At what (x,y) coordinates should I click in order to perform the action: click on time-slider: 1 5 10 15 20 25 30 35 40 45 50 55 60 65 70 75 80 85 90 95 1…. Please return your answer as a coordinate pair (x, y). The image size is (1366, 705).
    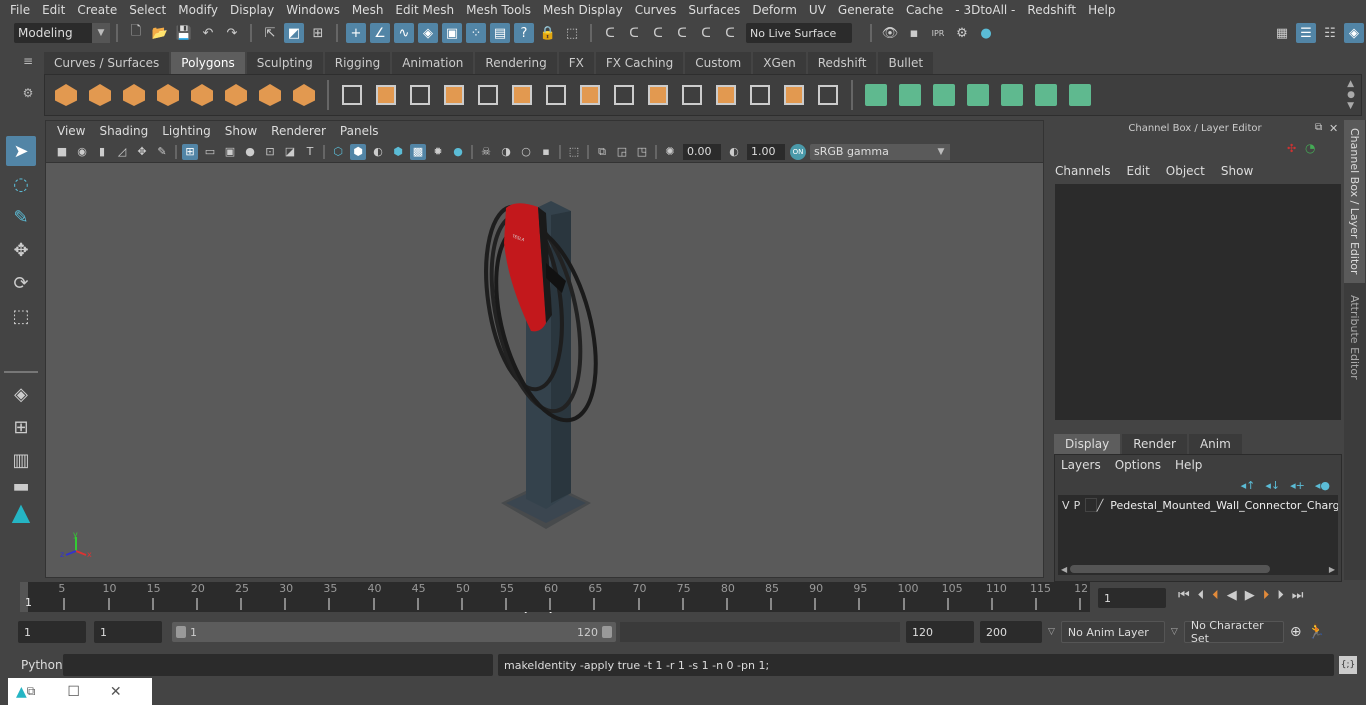
    Looking at the image, I should click on (555, 597).